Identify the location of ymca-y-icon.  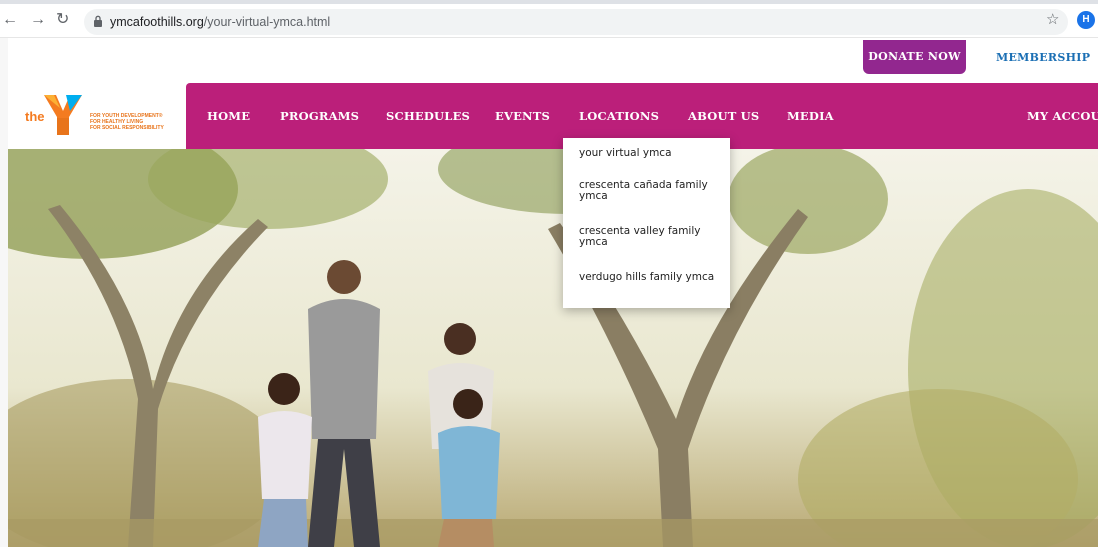
(63, 115).